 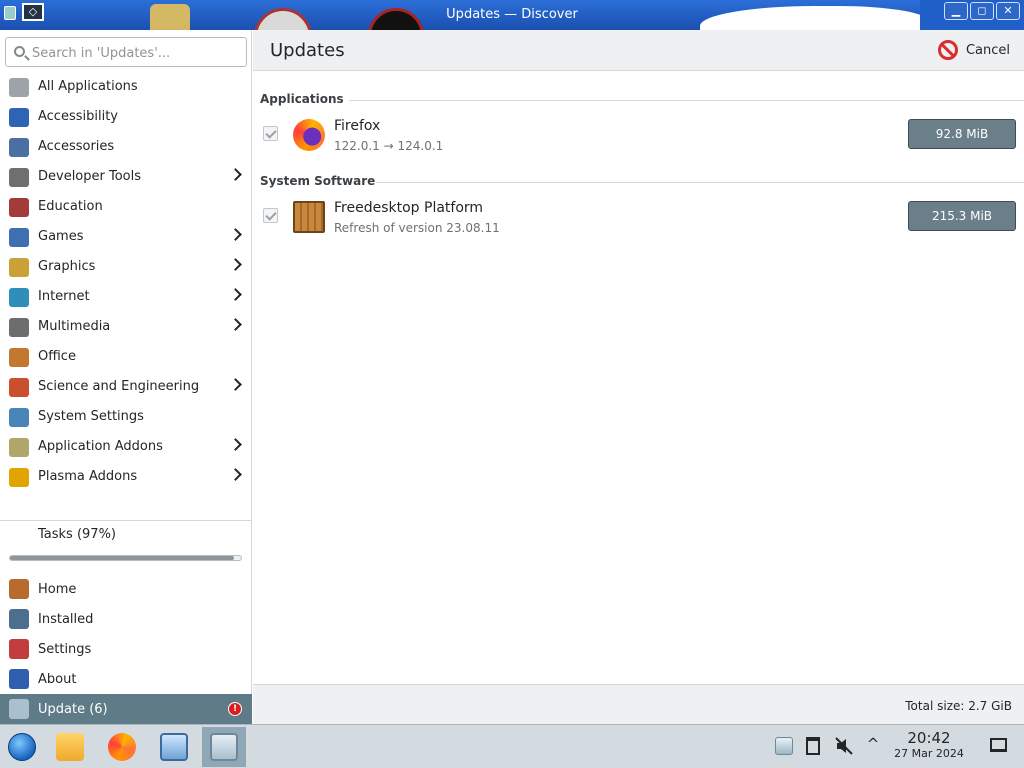 What do you see at coordinates (126, 297) in the screenshot?
I see `category-internet: Internet` at bounding box center [126, 297].